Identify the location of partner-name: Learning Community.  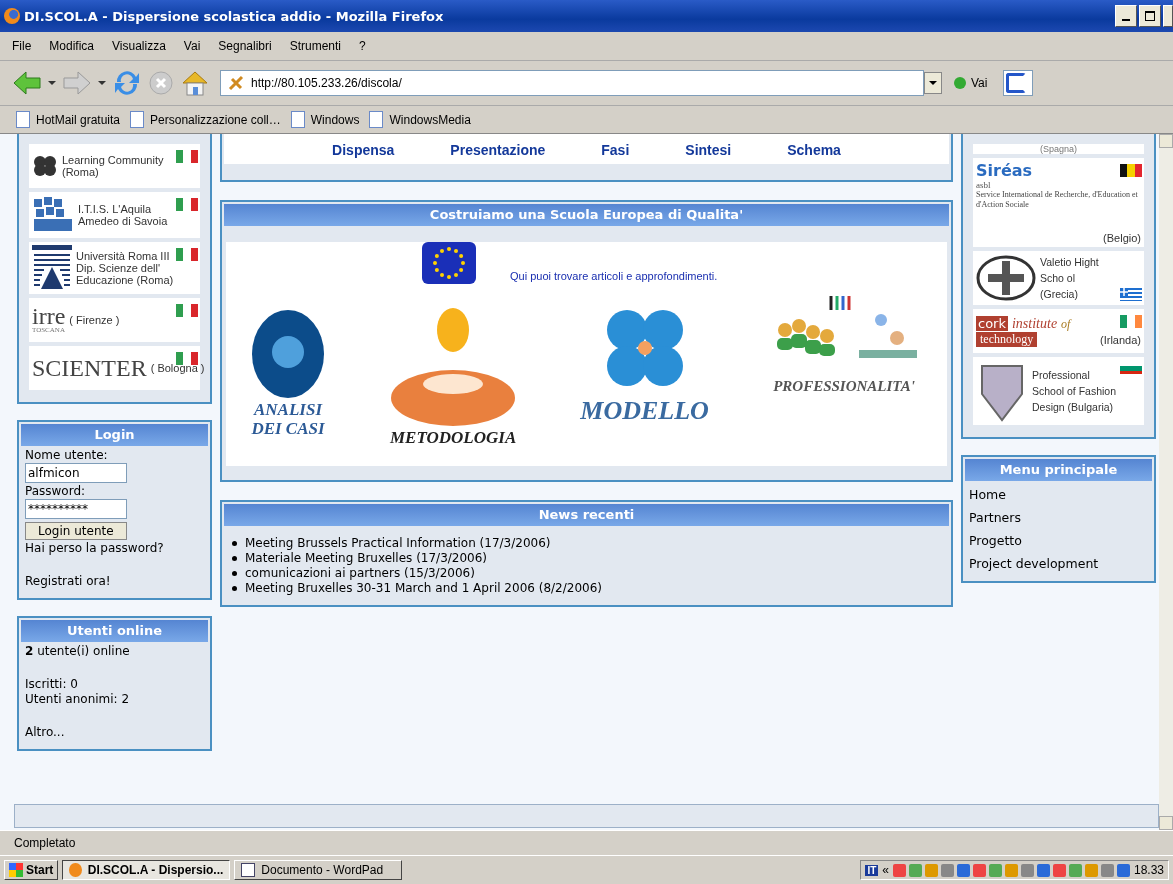
(113, 160).